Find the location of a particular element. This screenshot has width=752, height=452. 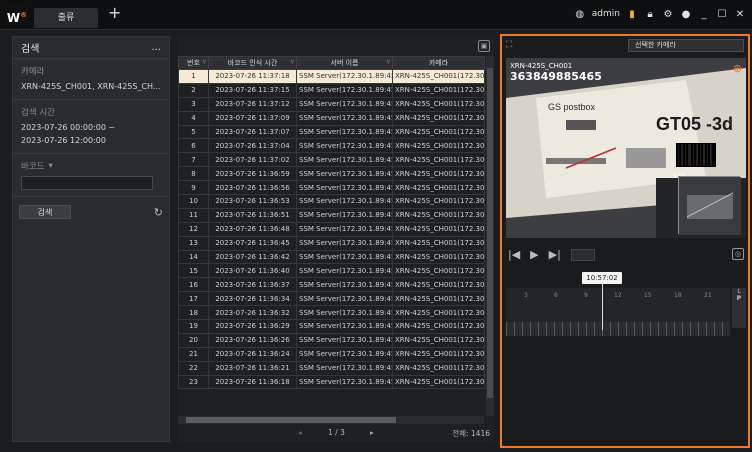

pagination: ◂ 1 / 3 ▸ 전체: 1416 is located at coordinates (336, 433).